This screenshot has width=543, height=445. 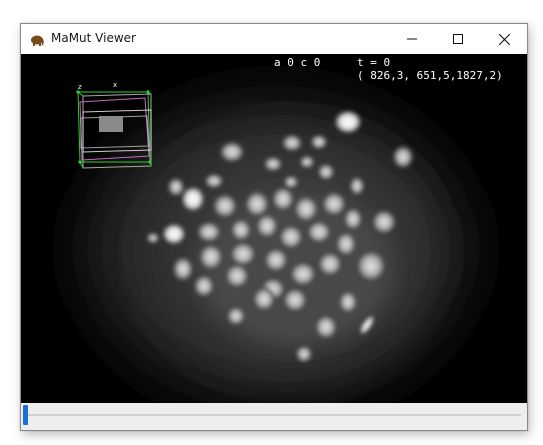 I want to click on close-button, so click(x=504, y=39).